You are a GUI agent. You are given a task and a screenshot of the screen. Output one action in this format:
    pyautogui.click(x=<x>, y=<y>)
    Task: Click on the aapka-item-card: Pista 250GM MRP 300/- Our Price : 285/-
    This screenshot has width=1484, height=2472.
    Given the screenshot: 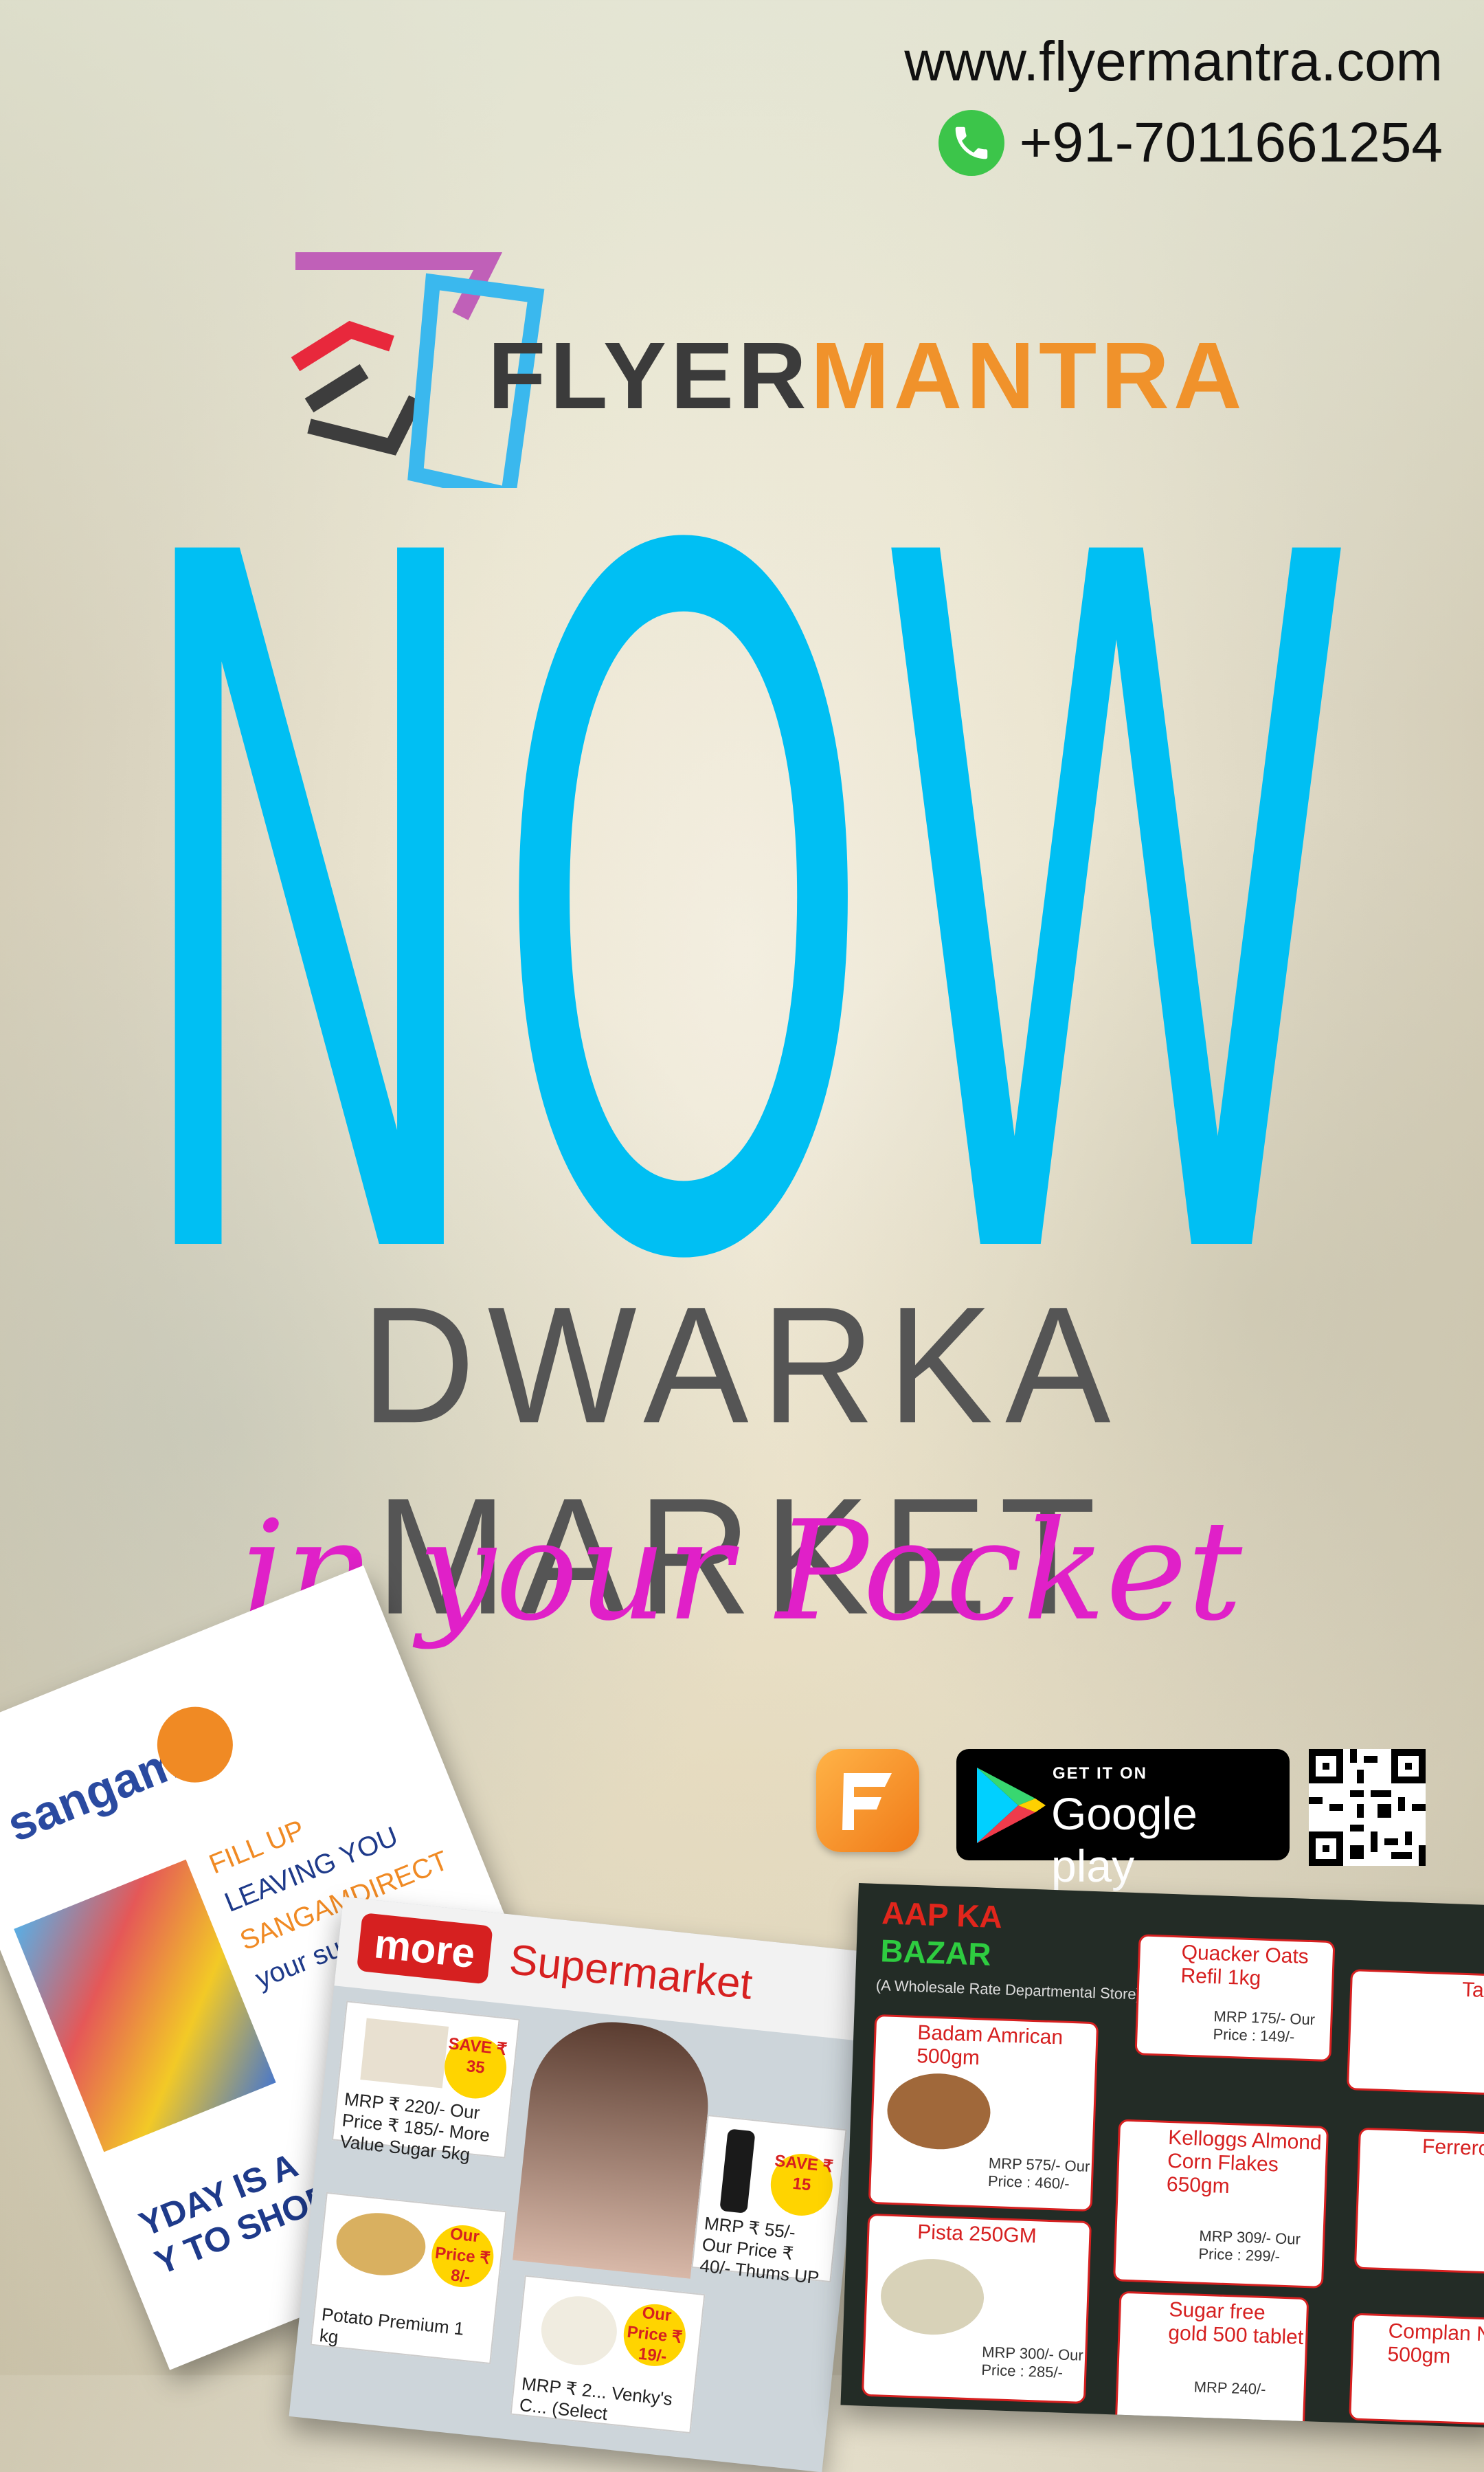 What is the action you would take?
    pyautogui.click(x=976, y=2308)
    